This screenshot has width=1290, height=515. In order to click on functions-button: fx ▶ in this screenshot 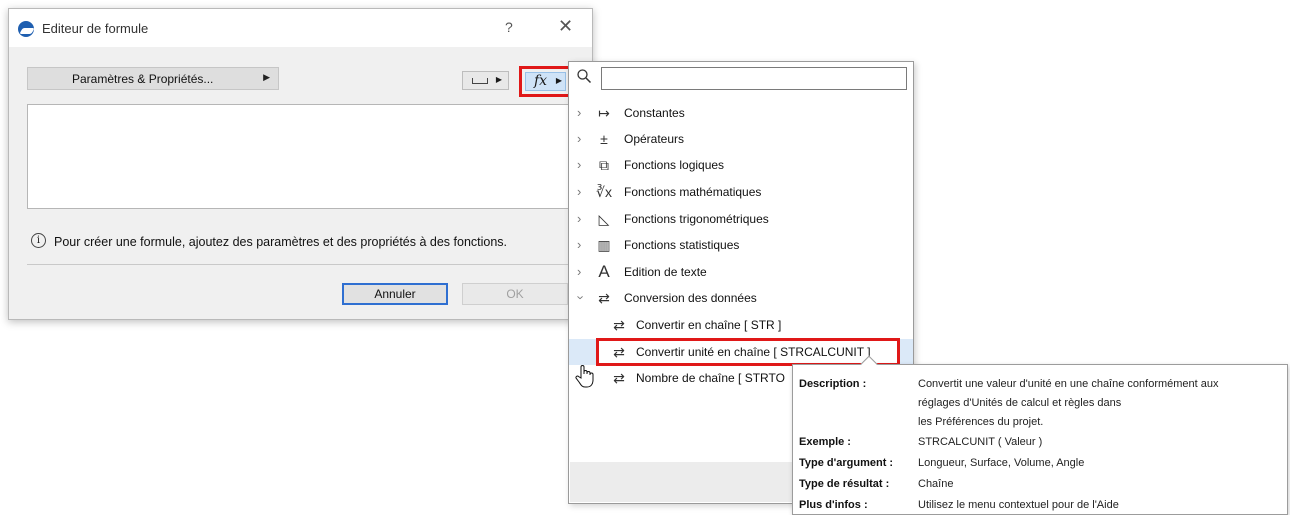, I will do `click(545, 81)`.